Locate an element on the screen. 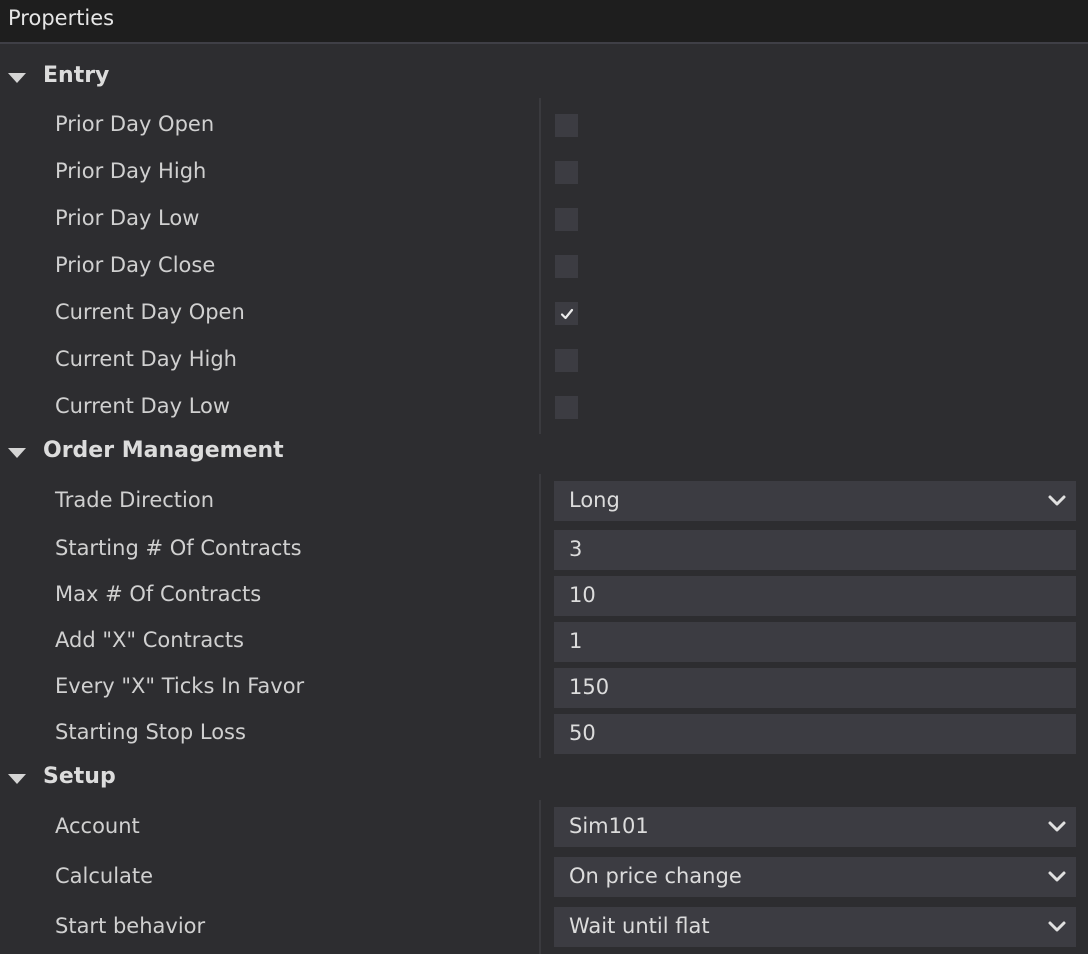 The width and height of the screenshot is (1088, 954). checkbox-prior-day-high is located at coordinates (566, 172).